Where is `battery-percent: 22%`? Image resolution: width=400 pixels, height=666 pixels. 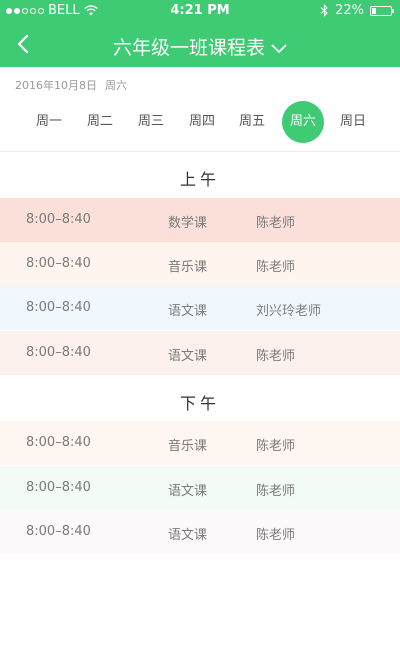
battery-percent: 22% is located at coordinates (349, 10).